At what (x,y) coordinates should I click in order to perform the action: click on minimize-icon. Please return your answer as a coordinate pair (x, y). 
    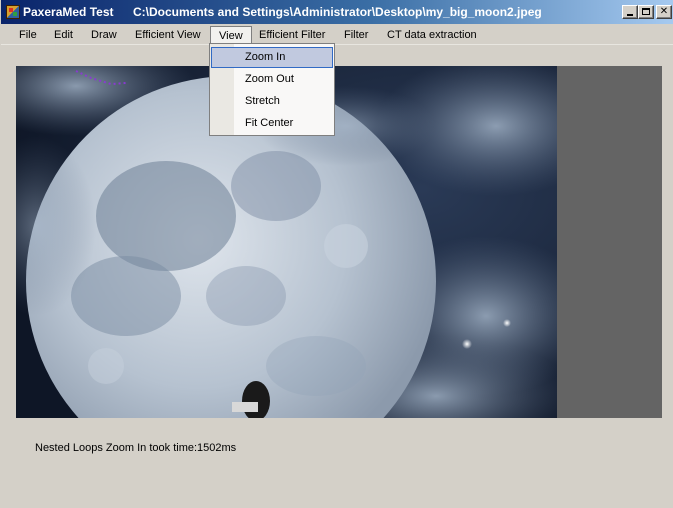
    Looking at the image, I should click on (630, 15).